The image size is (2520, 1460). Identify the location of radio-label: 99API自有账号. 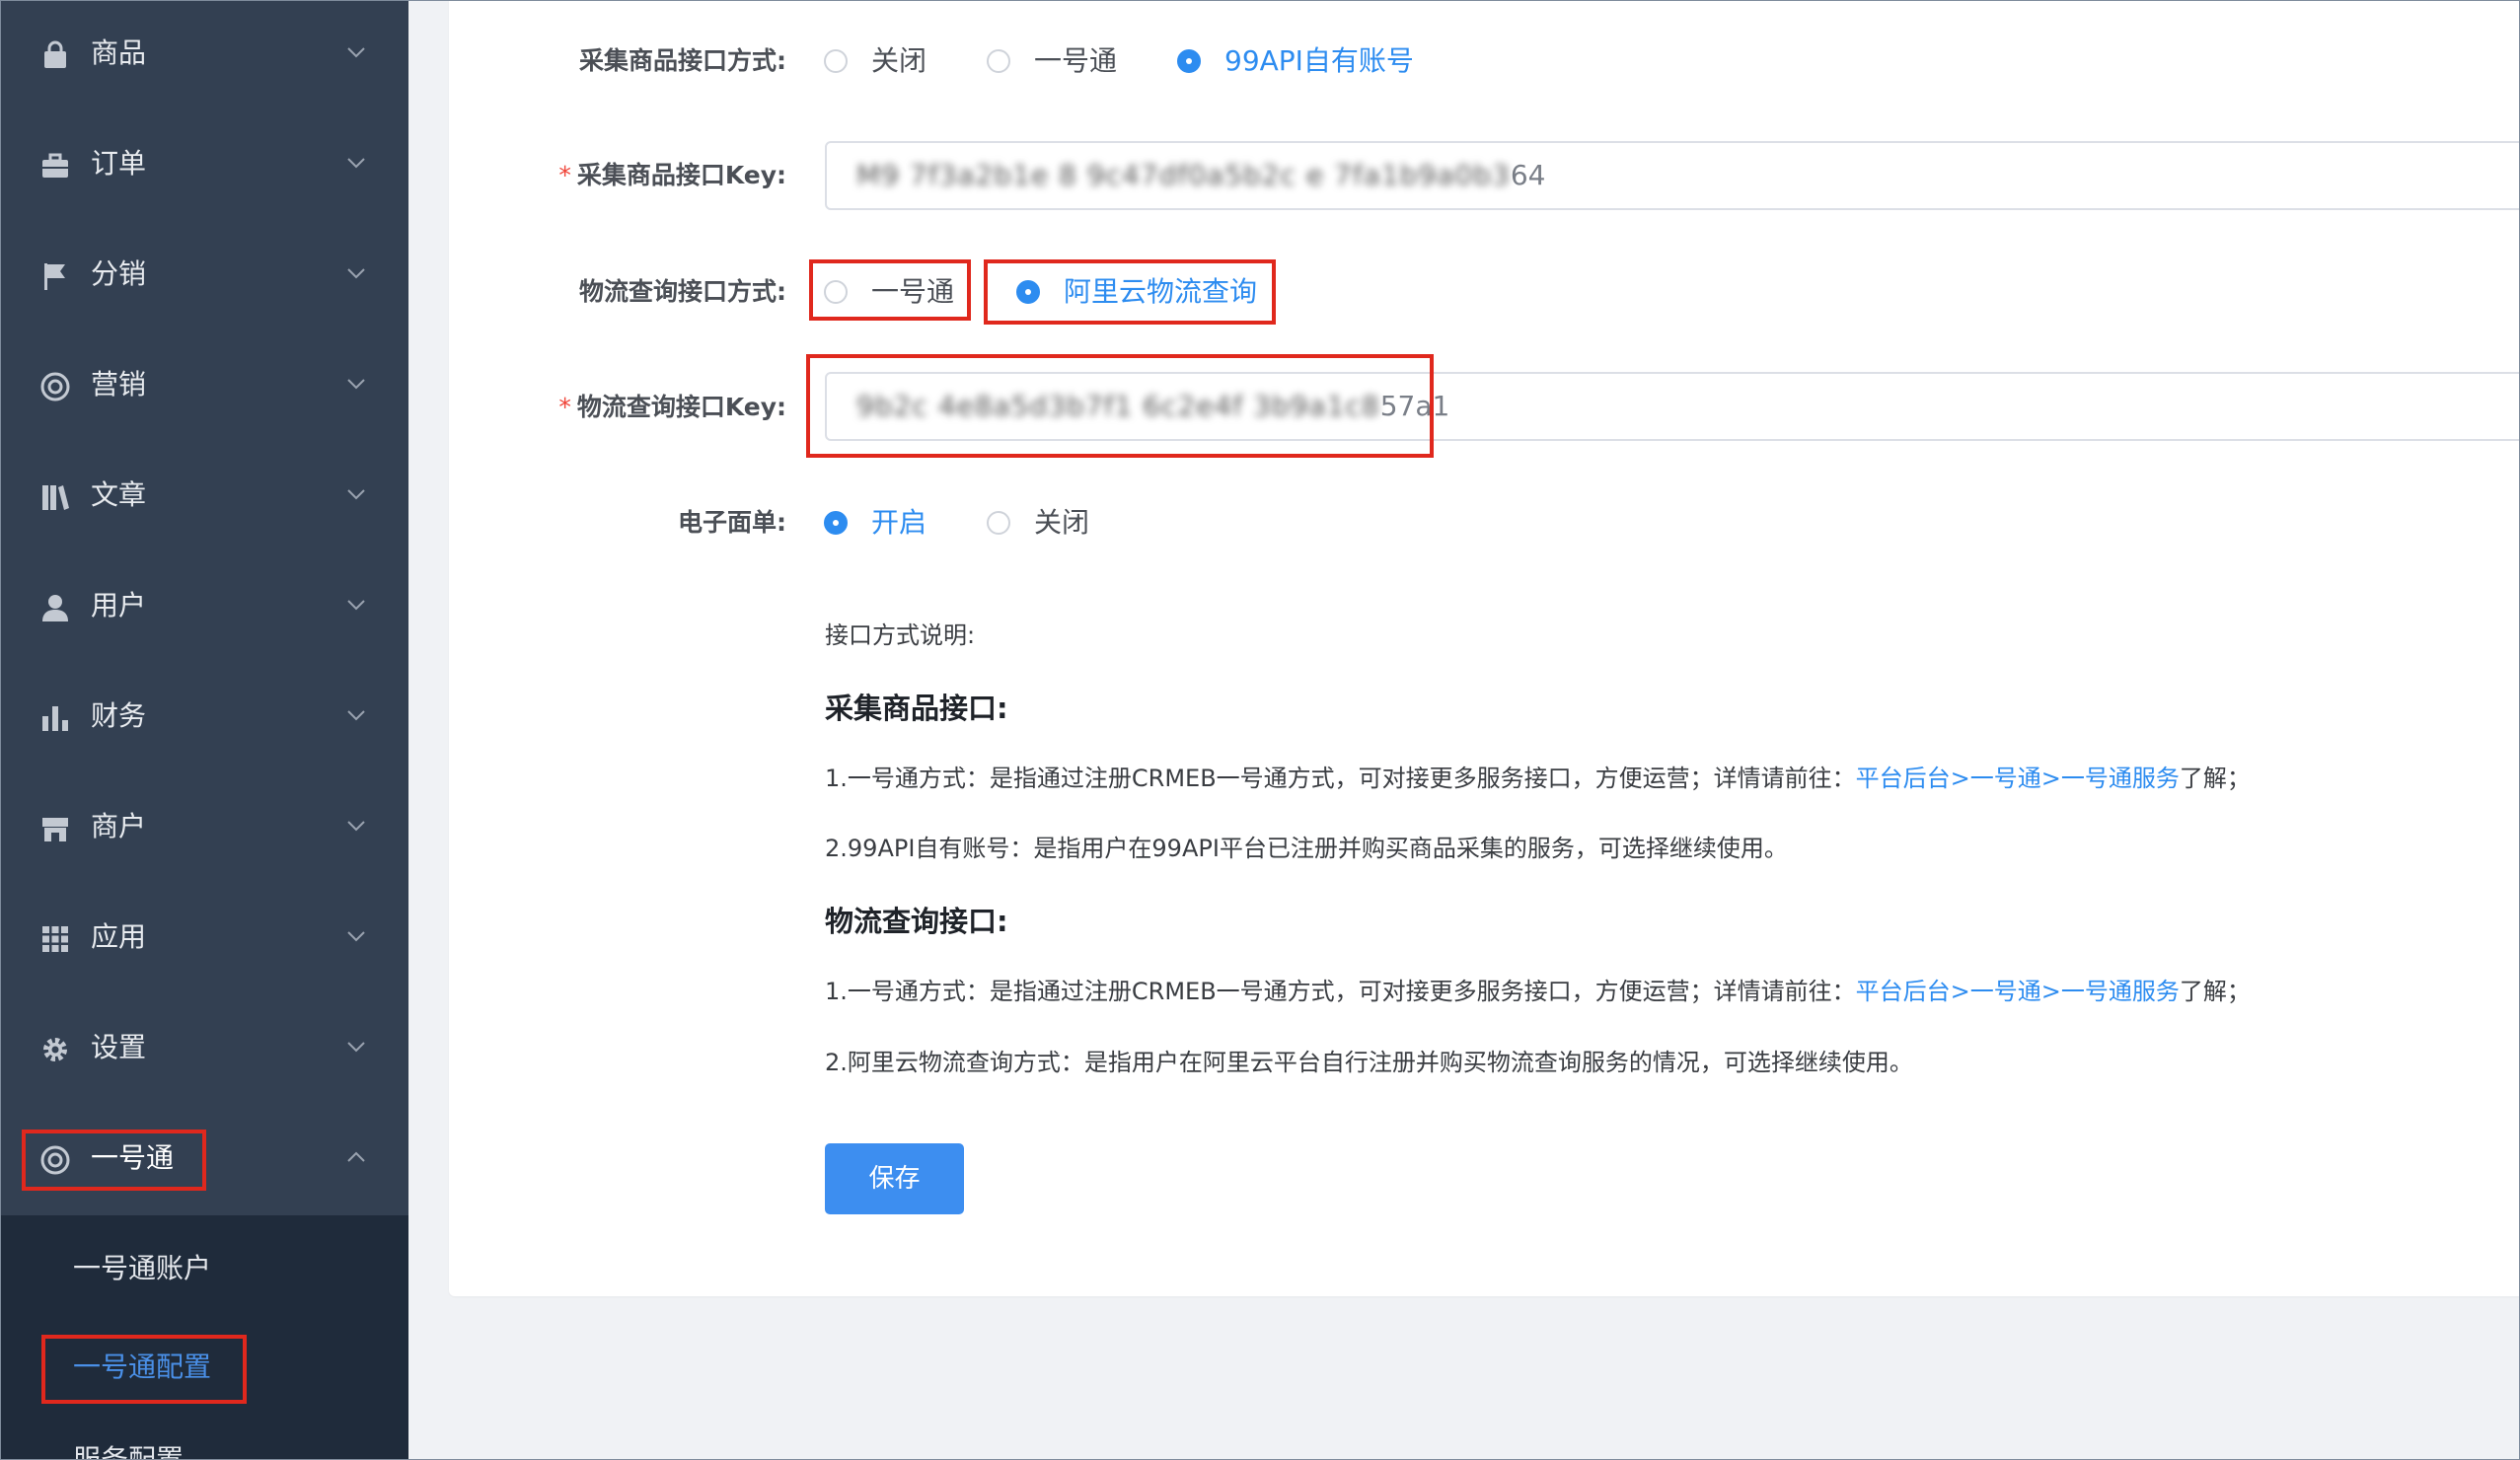
(1319, 61).